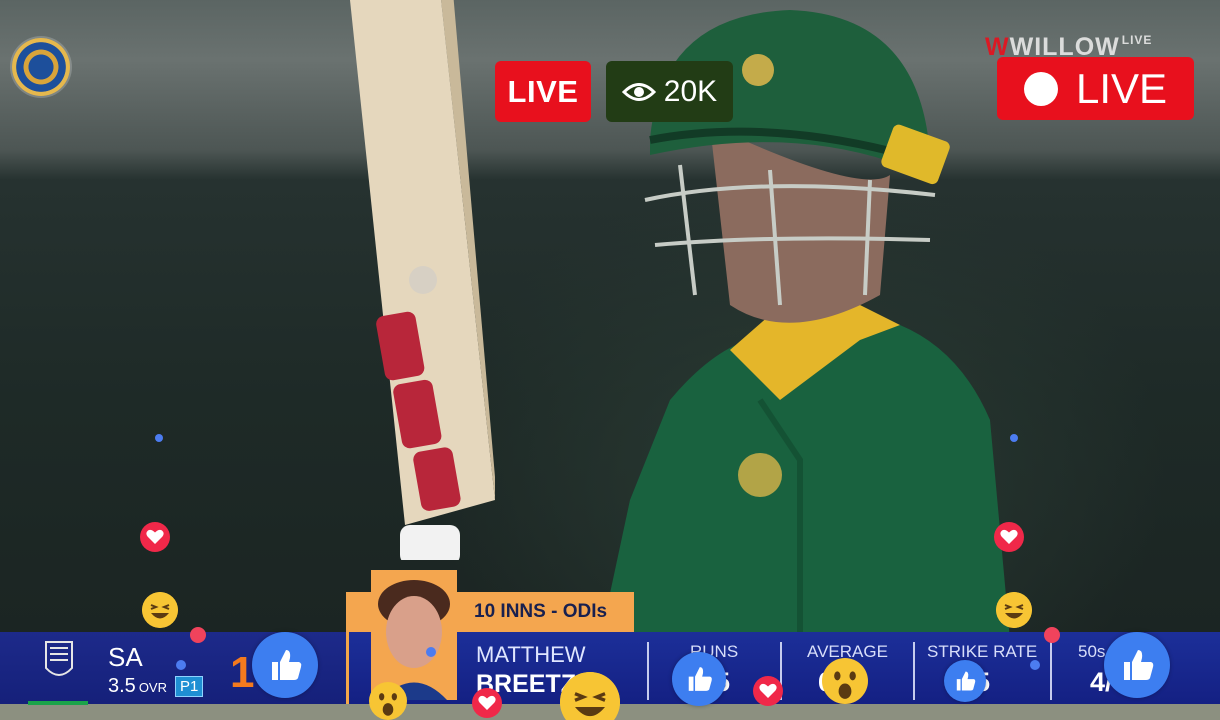 Image resolution: width=1220 pixels, height=720 pixels. Describe the element at coordinates (125, 657) in the screenshot. I see `team-name: SA` at that location.